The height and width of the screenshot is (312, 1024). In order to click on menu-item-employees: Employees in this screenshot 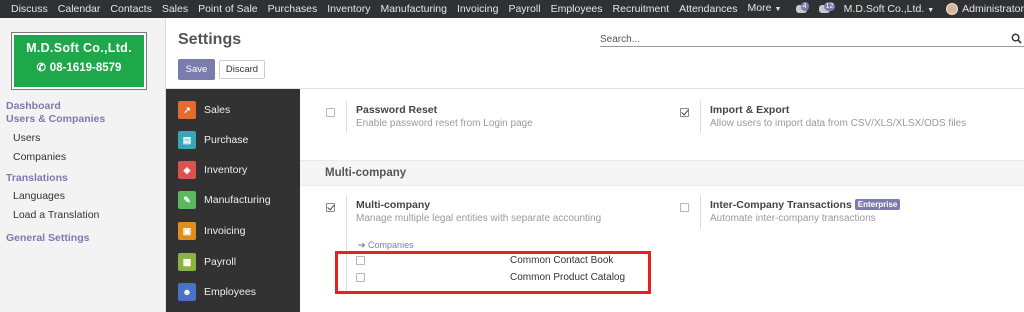, I will do `click(577, 9)`.